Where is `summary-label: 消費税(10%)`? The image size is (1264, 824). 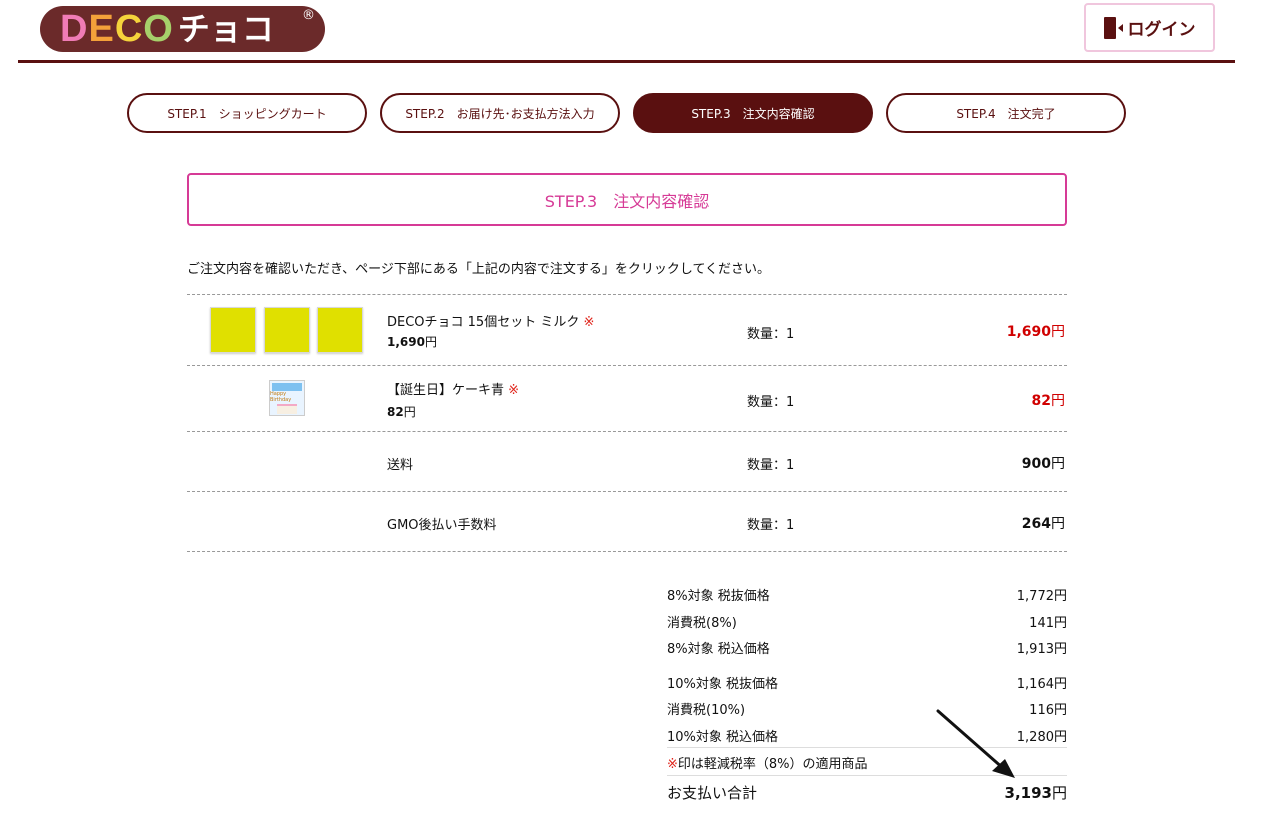
summary-label: 消費税(10%) is located at coordinates (706, 710).